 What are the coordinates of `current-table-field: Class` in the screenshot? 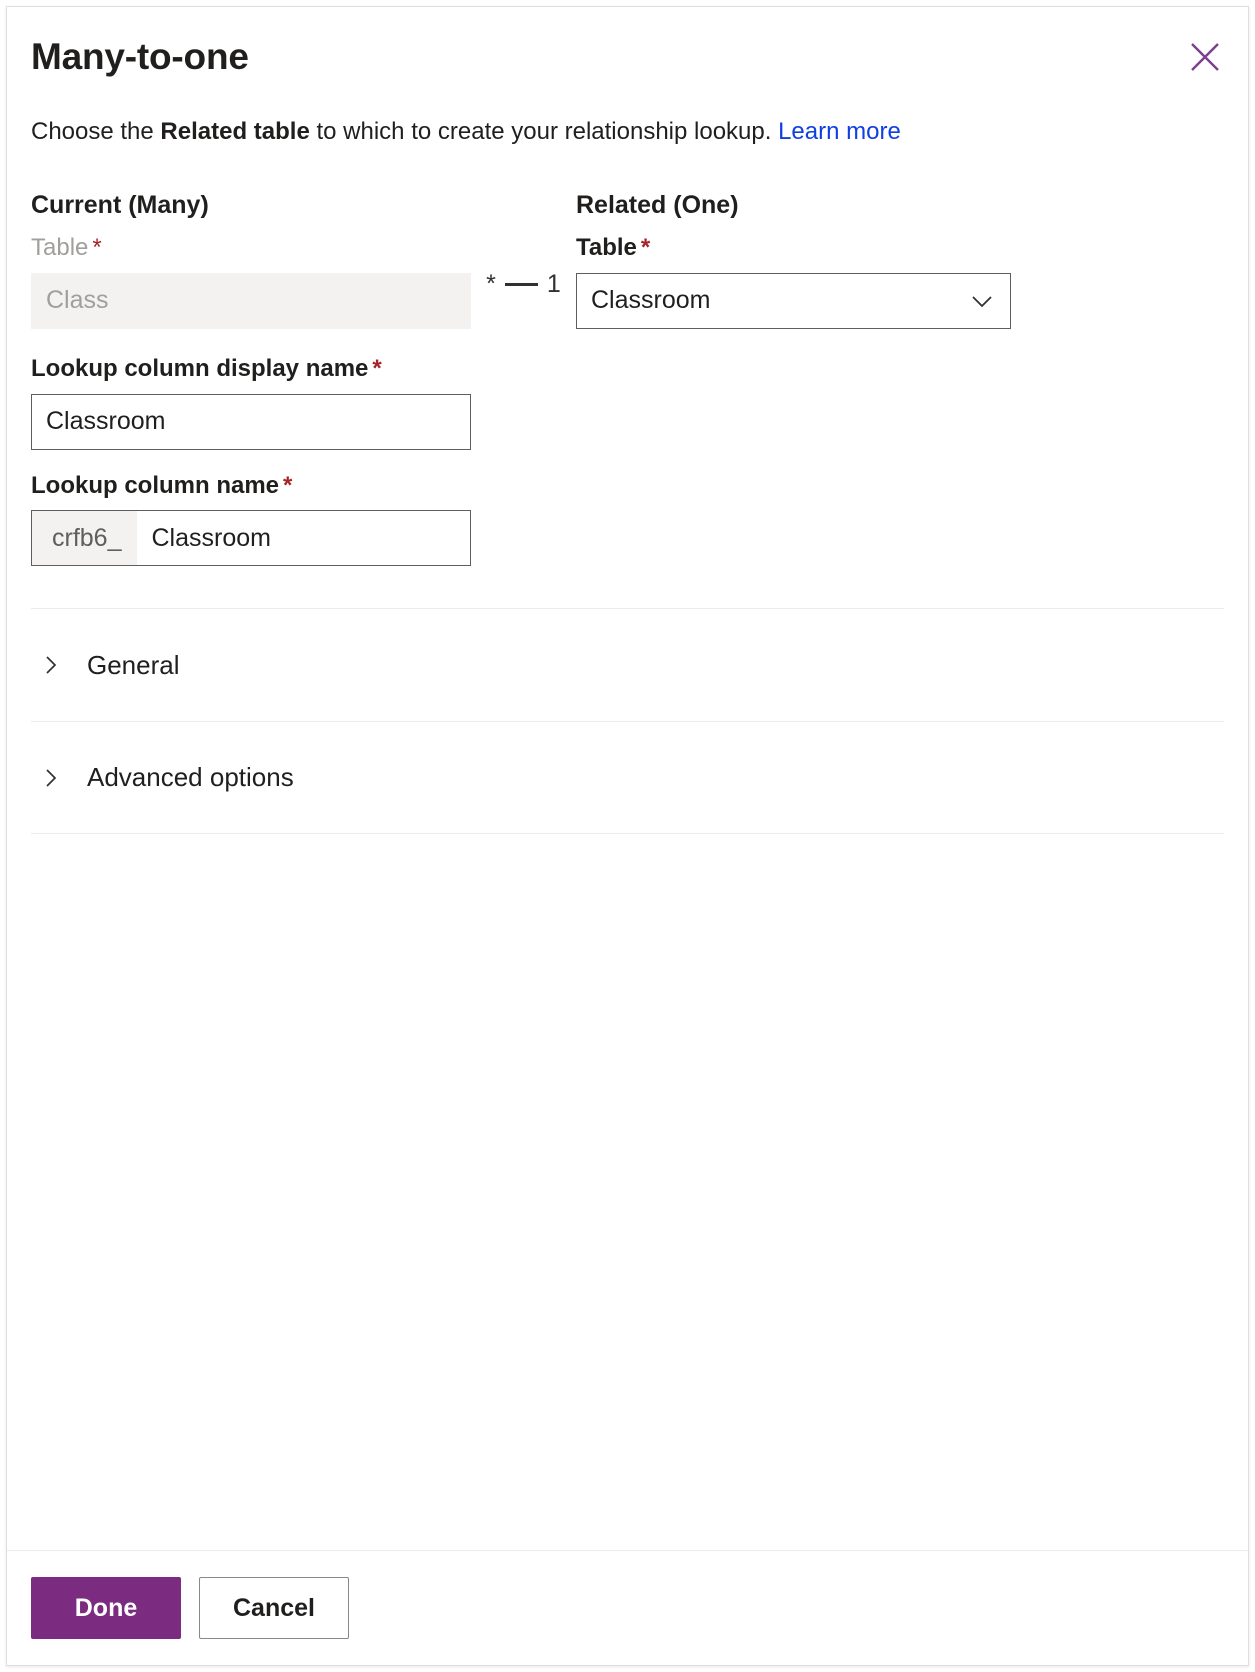 It's located at (251, 300).